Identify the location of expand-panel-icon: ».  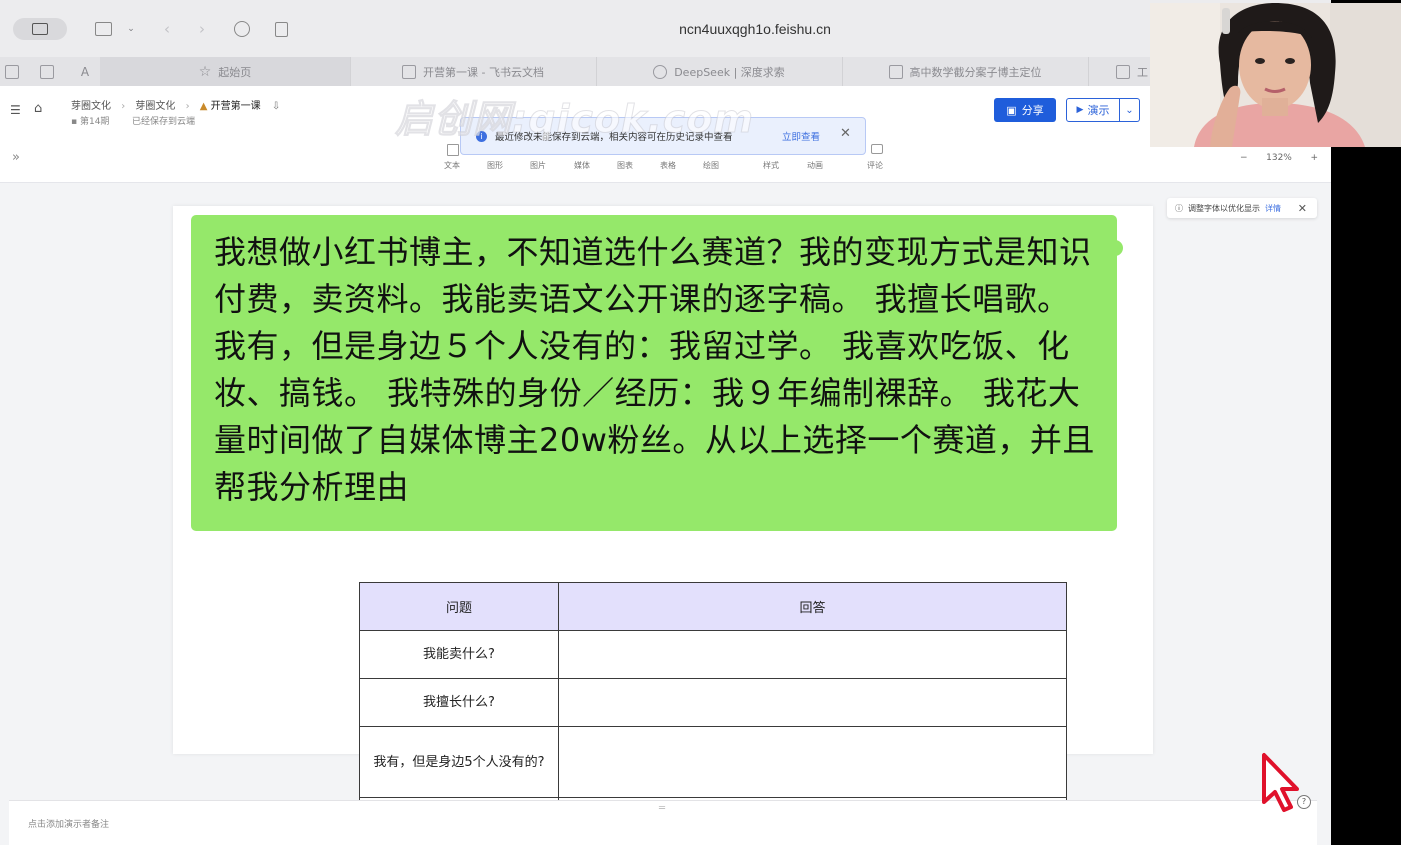
(16, 157).